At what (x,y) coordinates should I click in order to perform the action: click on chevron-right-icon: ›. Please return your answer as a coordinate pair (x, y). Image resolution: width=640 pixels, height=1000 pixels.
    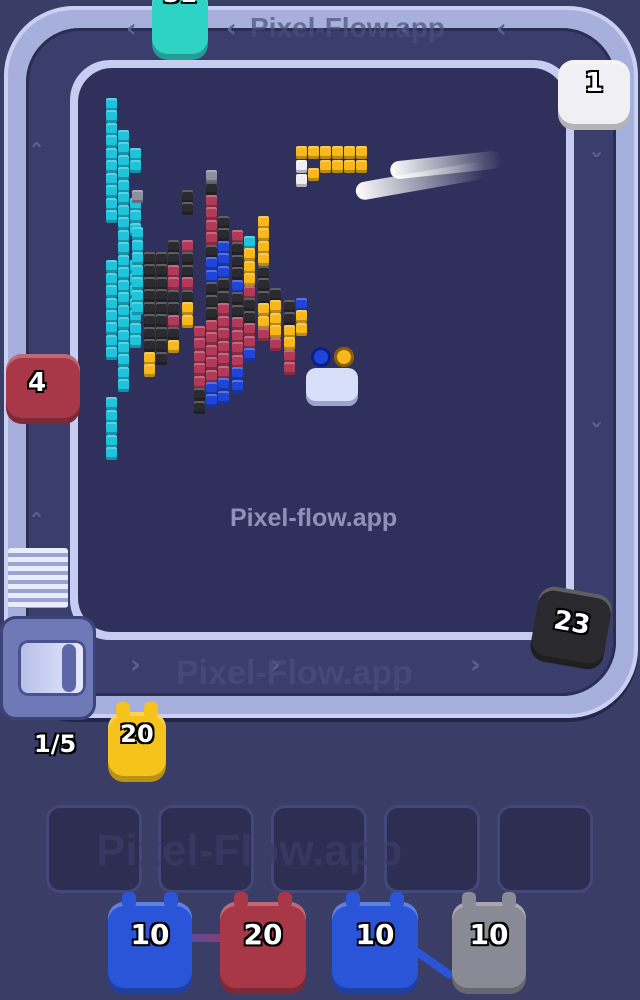
    Looking at the image, I should click on (135, 665).